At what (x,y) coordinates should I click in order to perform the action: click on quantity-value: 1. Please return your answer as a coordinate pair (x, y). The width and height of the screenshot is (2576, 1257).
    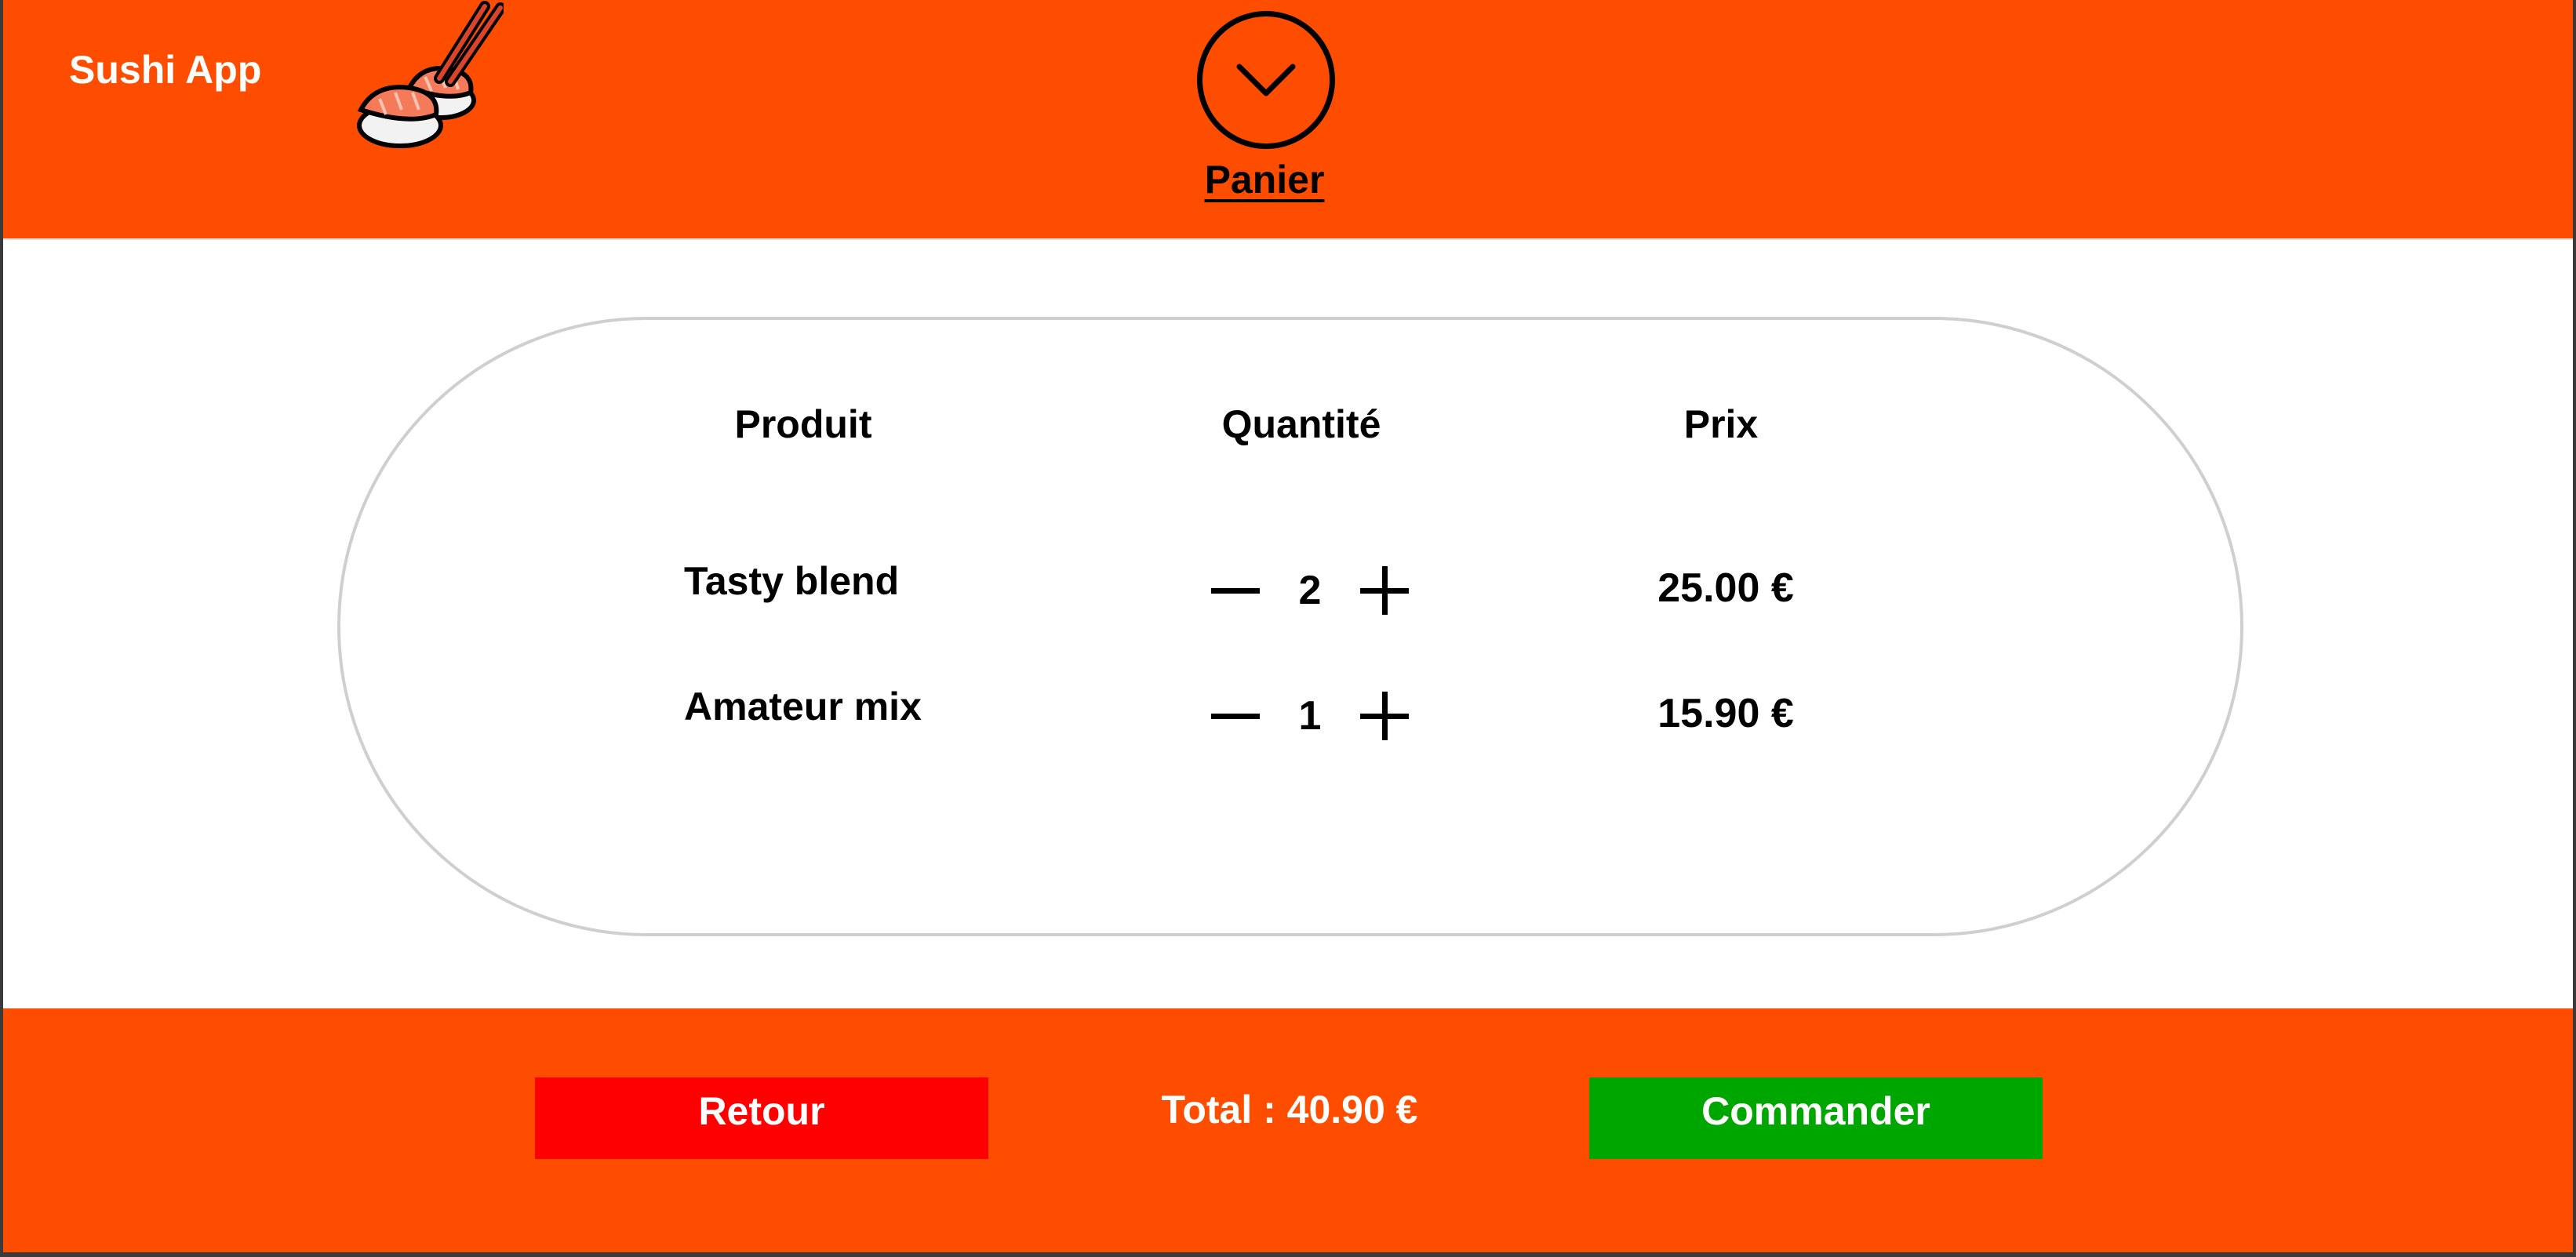
    Looking at the image, I should click on (1310, 716).